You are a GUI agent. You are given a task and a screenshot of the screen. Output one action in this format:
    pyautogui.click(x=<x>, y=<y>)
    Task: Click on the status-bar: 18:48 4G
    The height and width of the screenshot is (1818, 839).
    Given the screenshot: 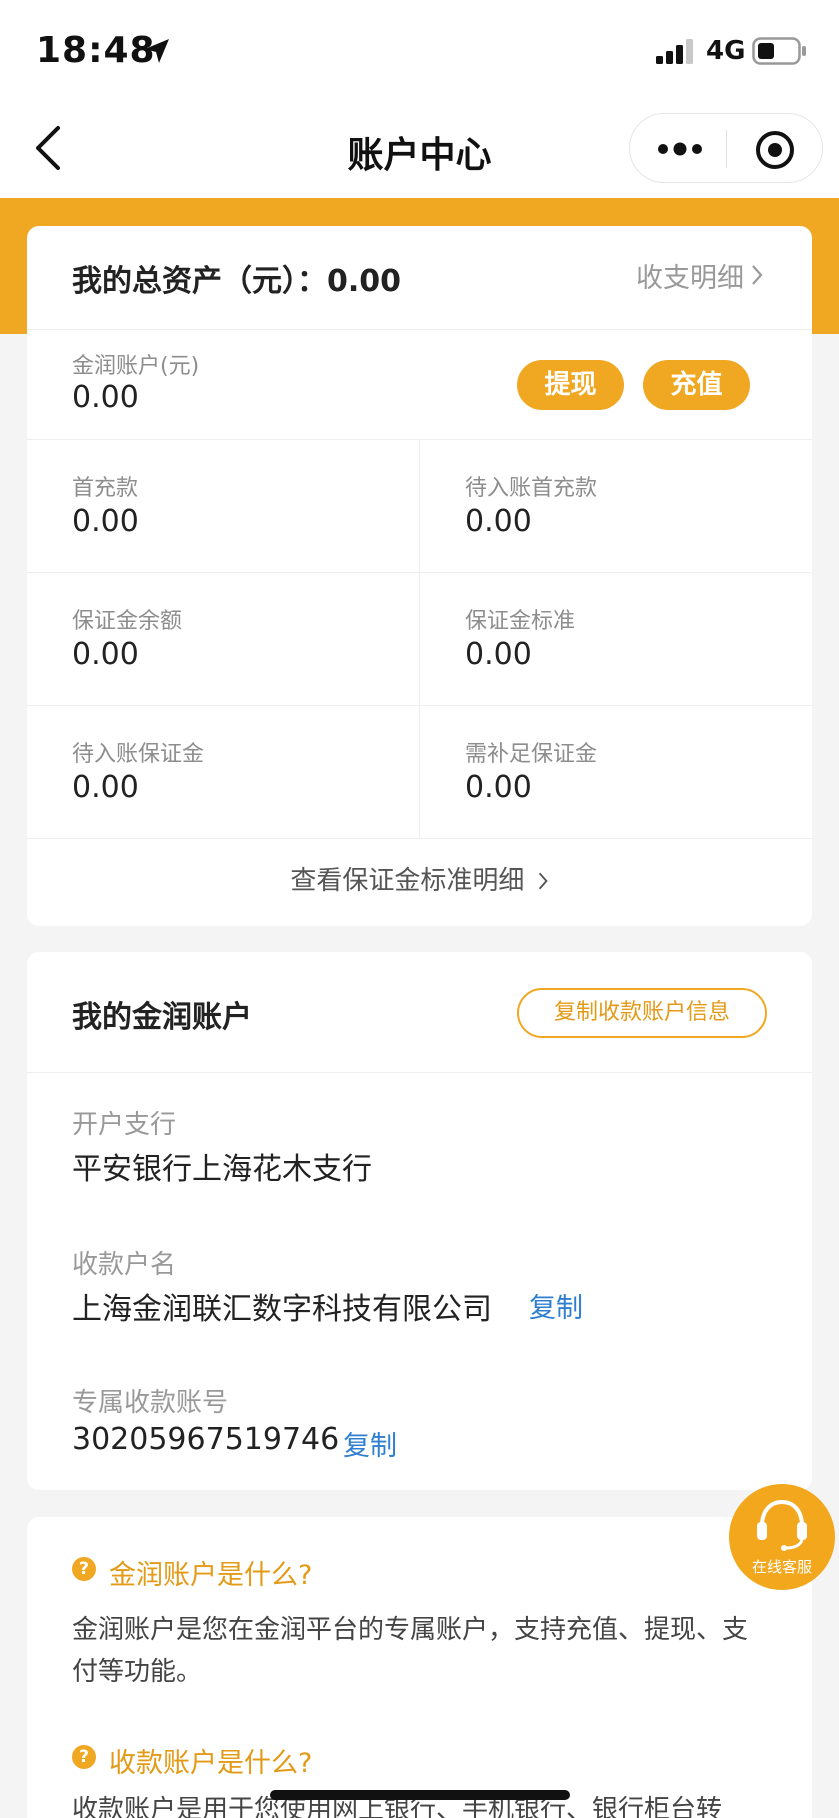 What is the action you would take?
    pyautogui.click(x=419, y=50)
    